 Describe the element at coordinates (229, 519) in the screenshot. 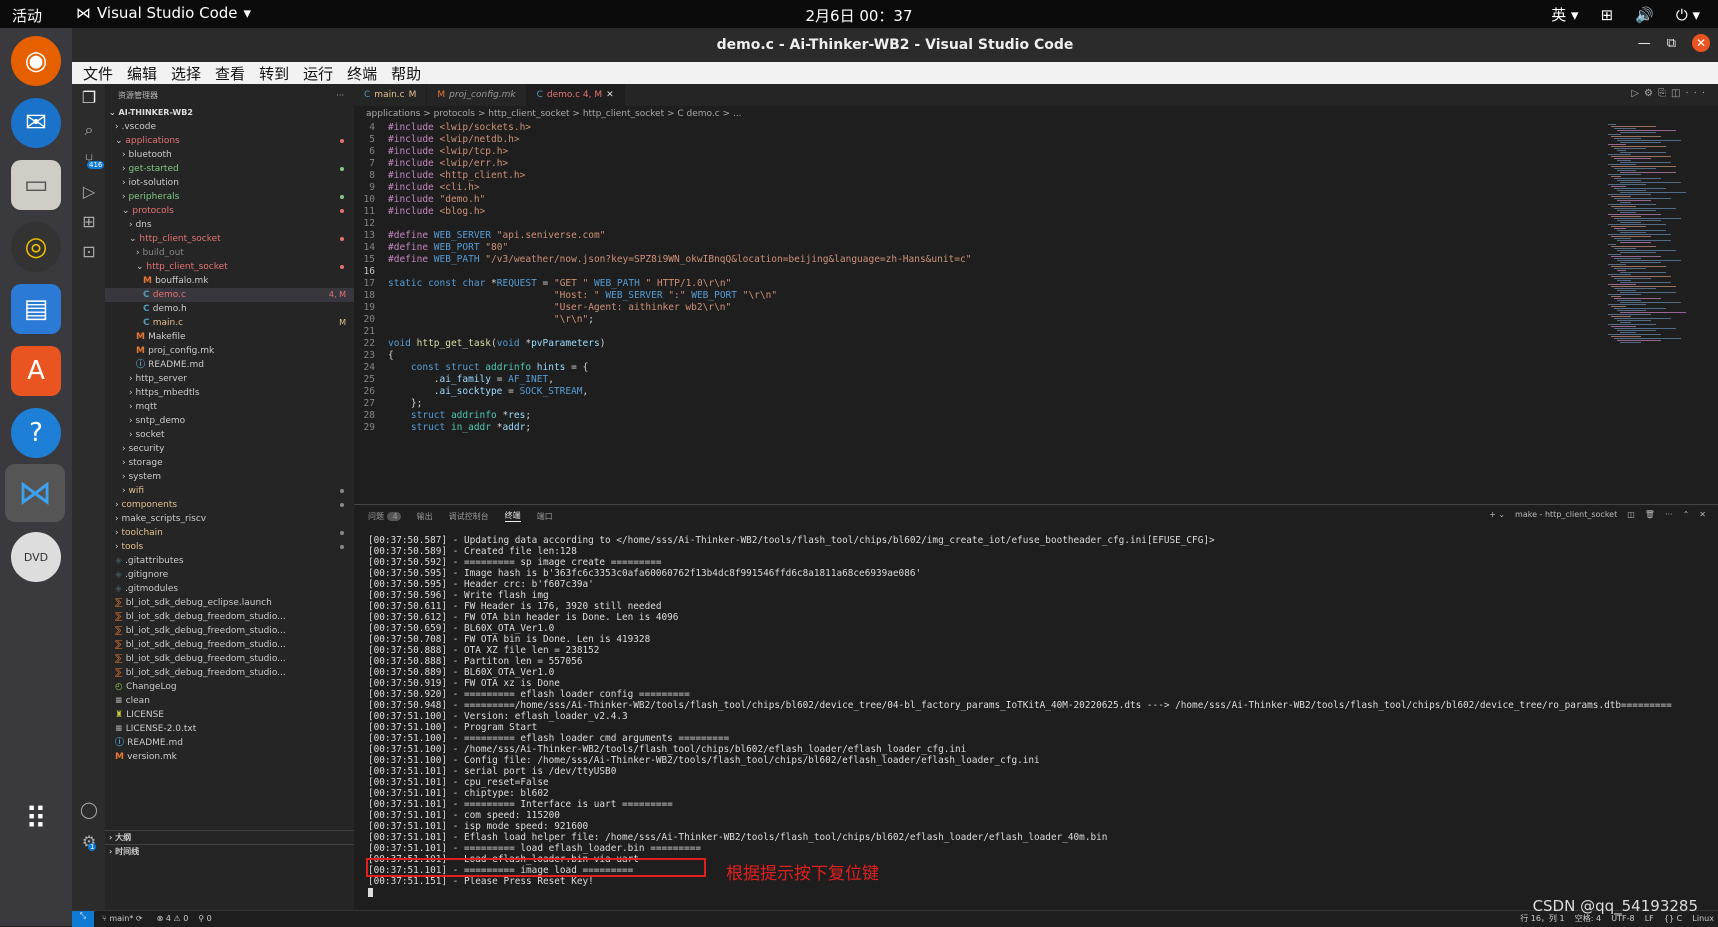

I see `tree-item: › make_scripts_riscv` at that location.